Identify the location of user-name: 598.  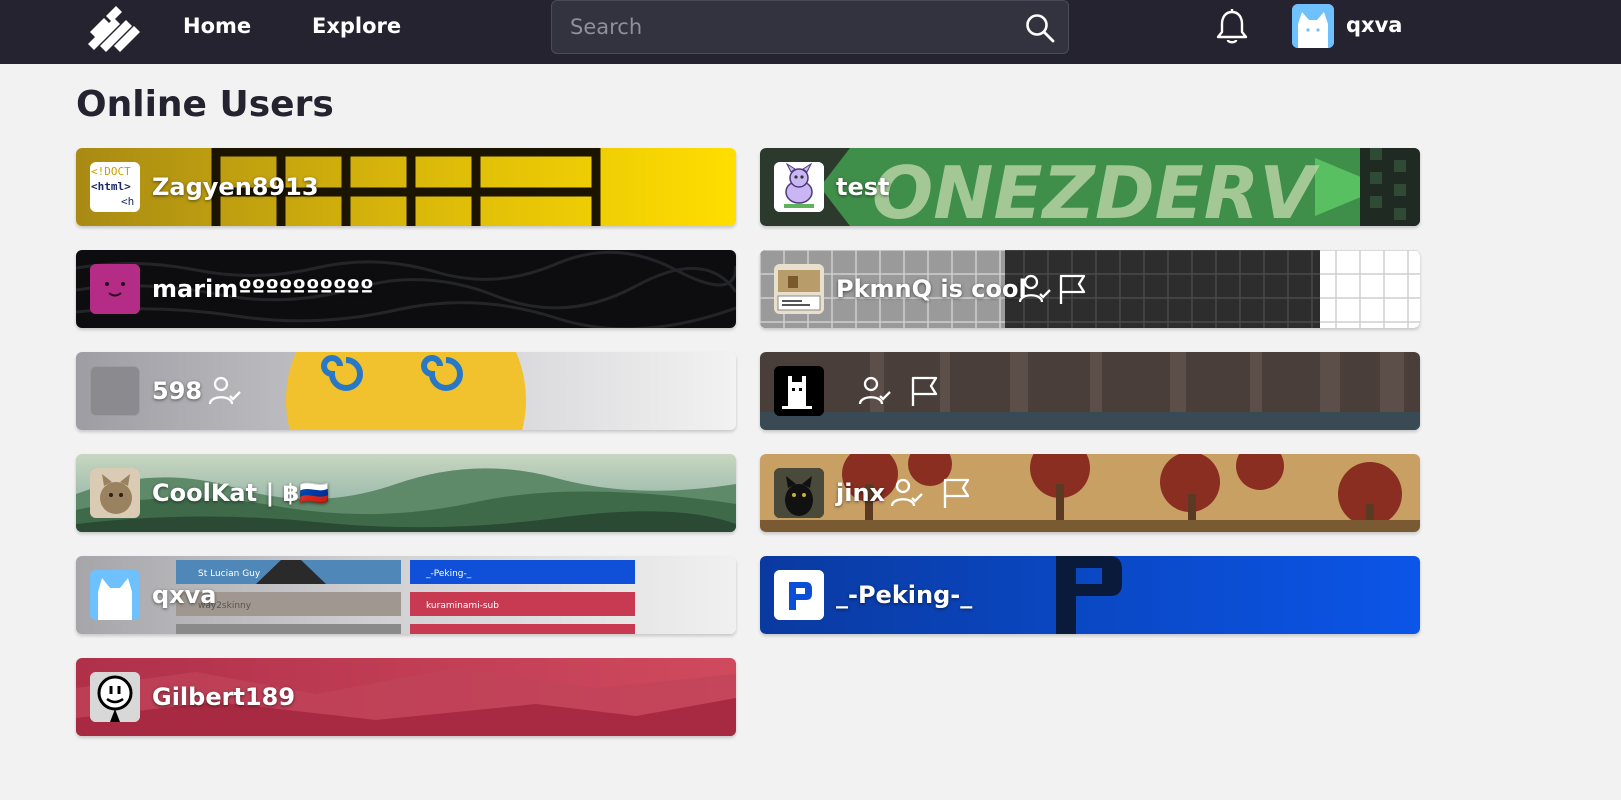
(177, 391).